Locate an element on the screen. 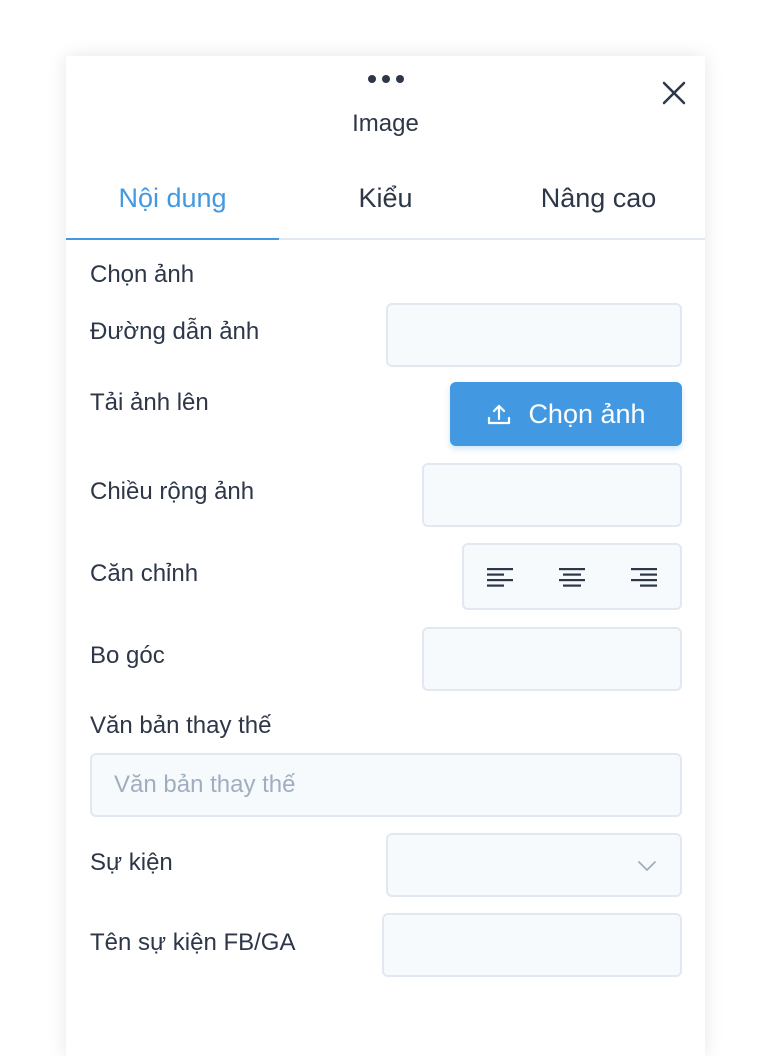 This screenshot has height=1056, width=784. panel-title: Image is located at coordinates (385, 123).